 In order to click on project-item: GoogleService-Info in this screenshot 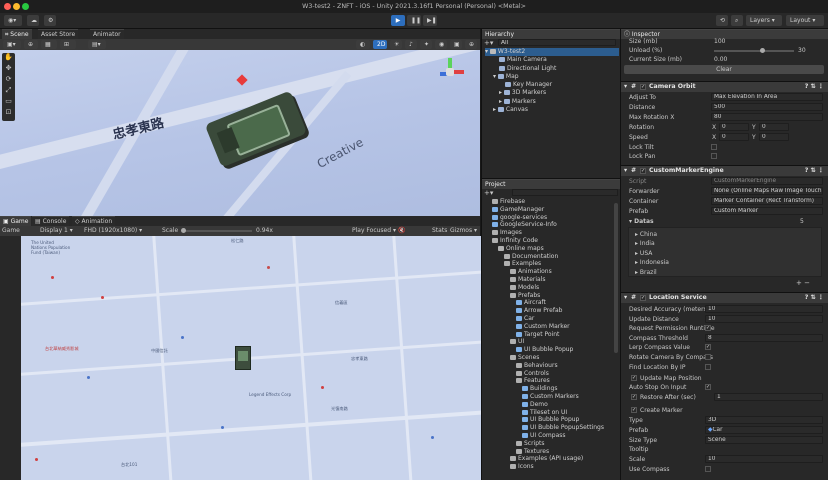, I will do `click(548, 225)`.